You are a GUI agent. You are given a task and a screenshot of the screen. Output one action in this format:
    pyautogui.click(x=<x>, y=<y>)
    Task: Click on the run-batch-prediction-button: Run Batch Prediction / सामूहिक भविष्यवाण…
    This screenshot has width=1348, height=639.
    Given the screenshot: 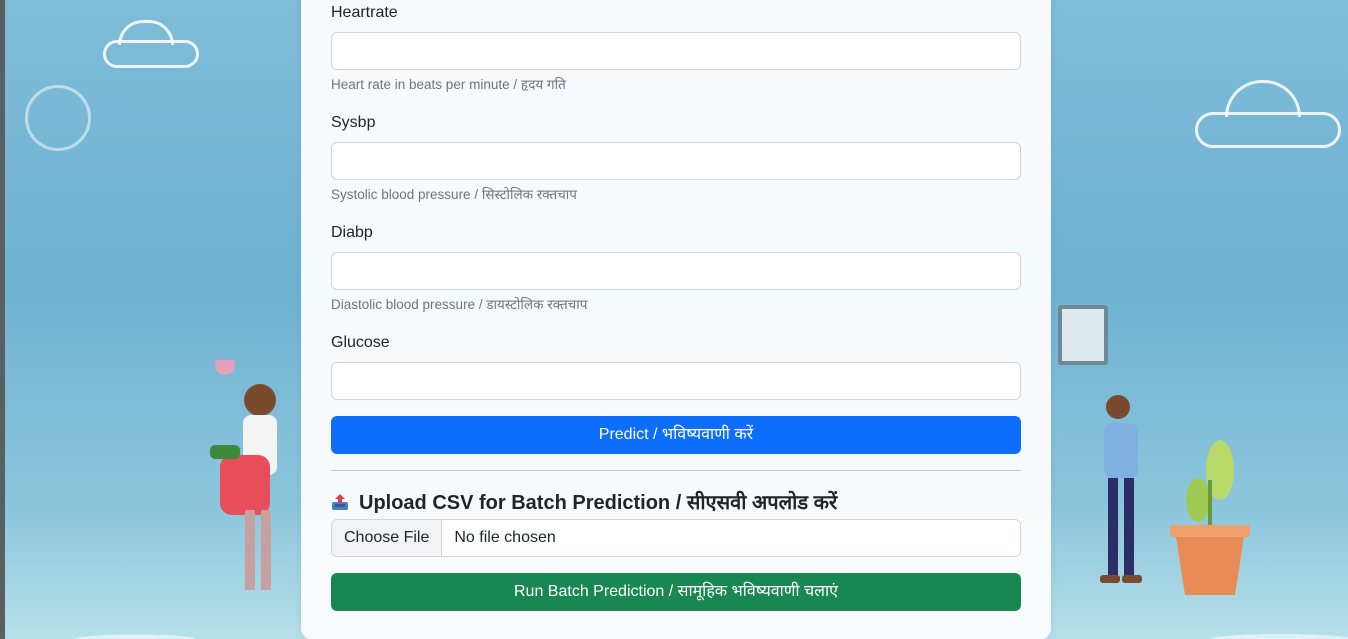 What is the action you would take?
    pyautogui.click(x=676, y=592)
    